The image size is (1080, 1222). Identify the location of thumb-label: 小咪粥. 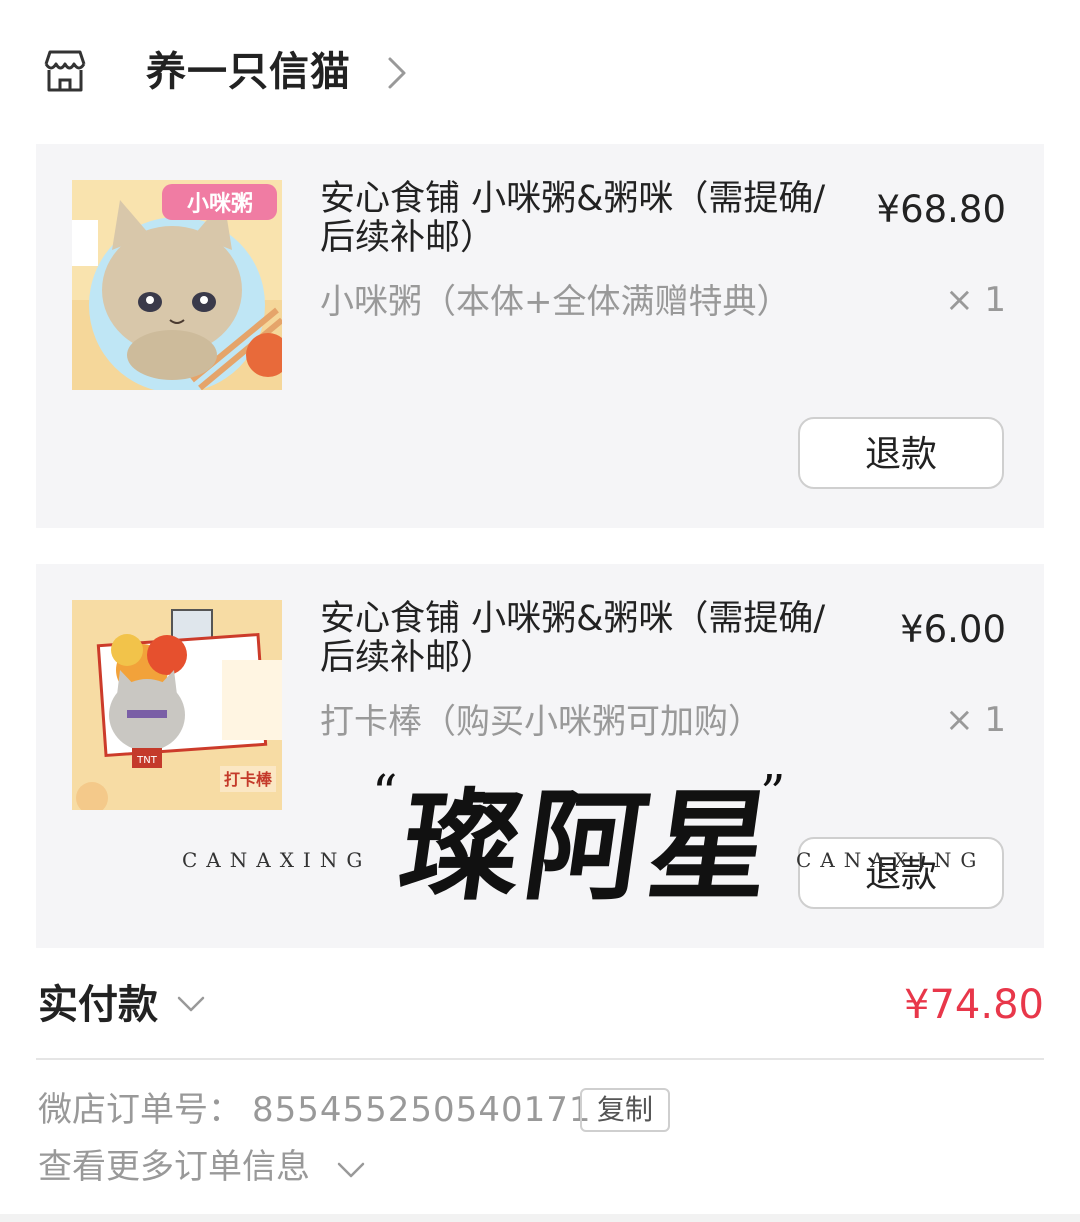
(220, 204).